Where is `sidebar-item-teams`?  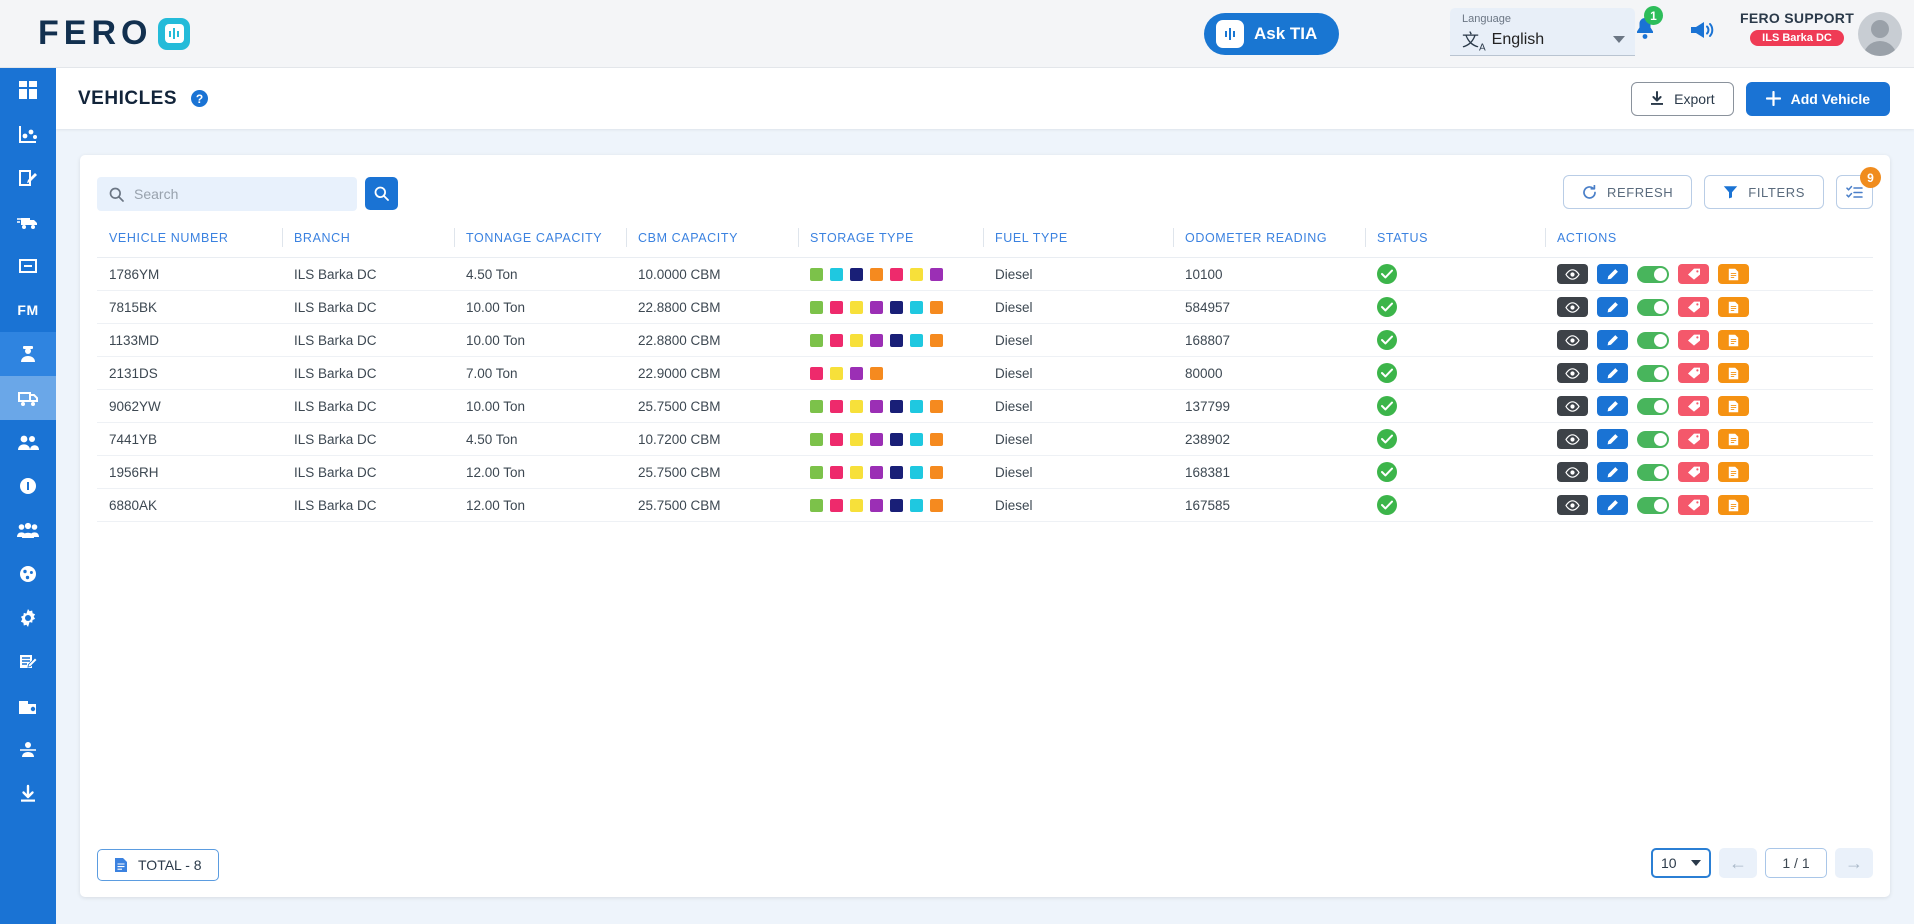 sidebar-item-teams is located at coordinates (28, 530).